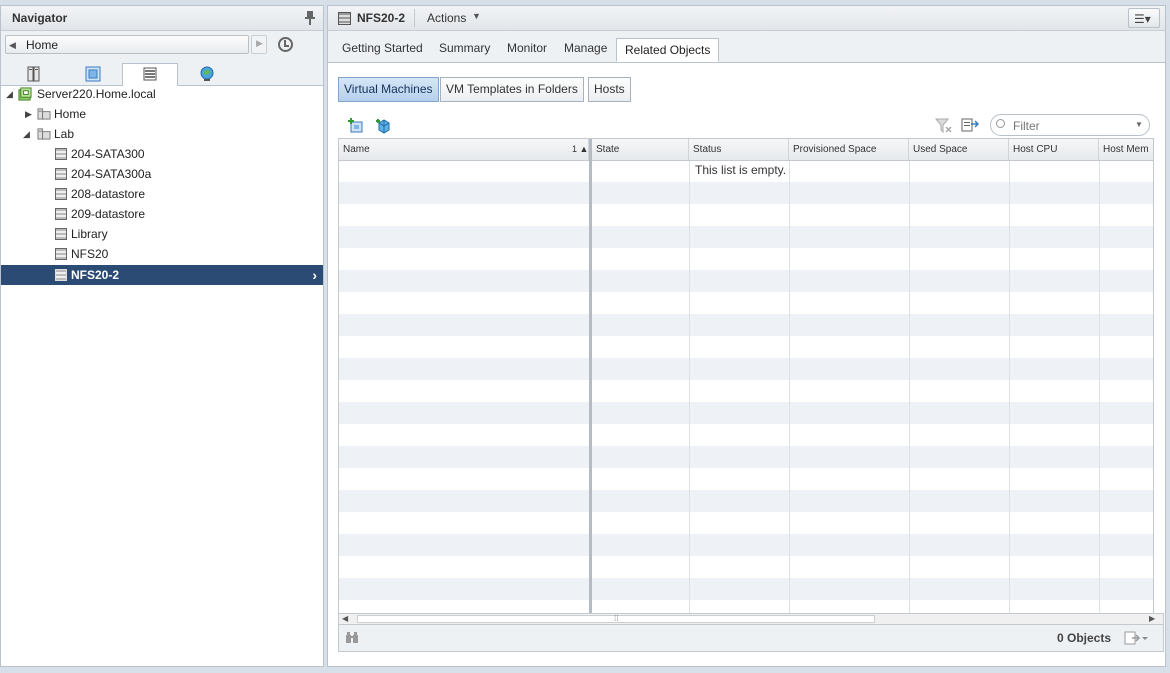 This screenshot has width=1170, height=673. What do you see at coordinates (388, 89) in the screenshot?
I see `subtab-virtual-machines: Virtual Machines` at bounding box center [388, 89].